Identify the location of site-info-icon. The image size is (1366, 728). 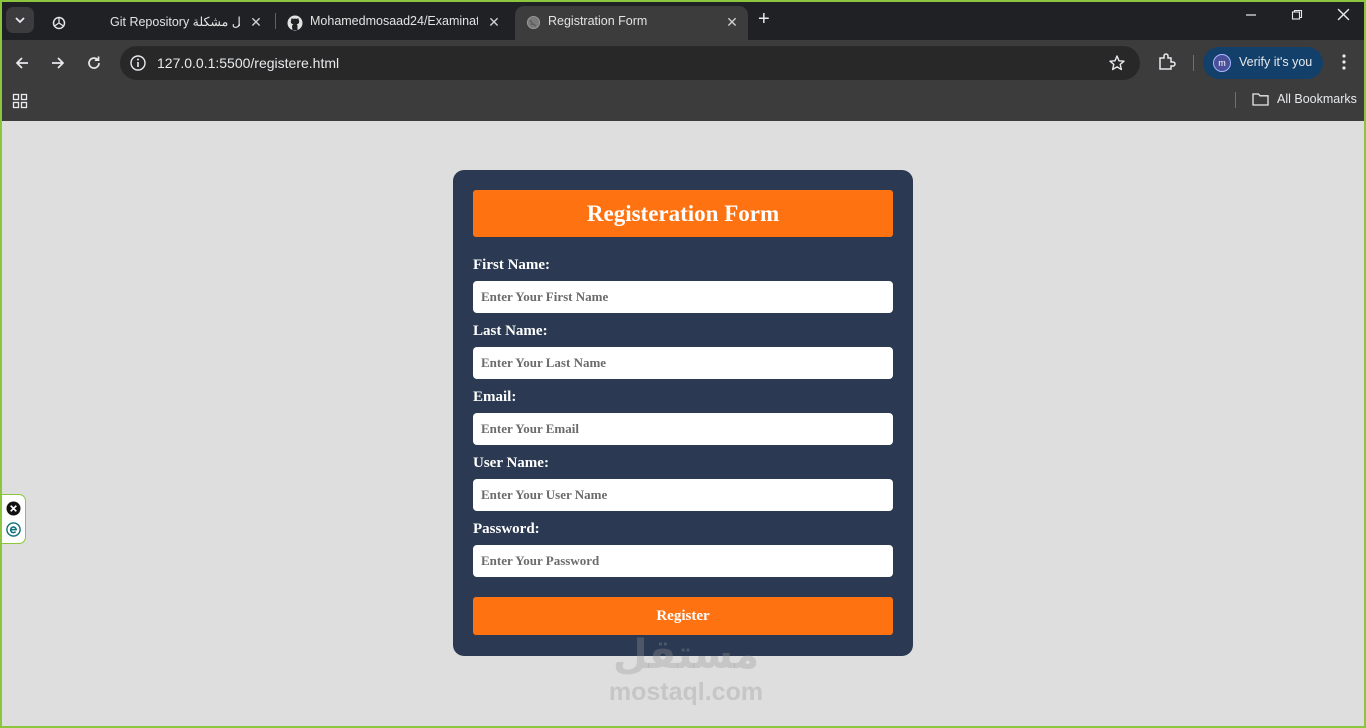
(138, 63).